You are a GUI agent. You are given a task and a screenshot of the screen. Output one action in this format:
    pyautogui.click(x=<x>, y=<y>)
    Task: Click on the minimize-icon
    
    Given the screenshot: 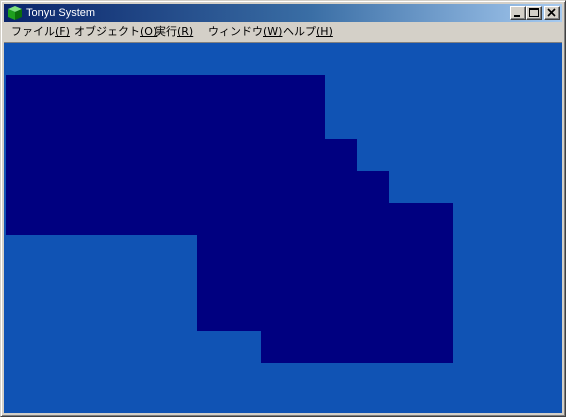 What is the action you would take?
    pyautogui.click(x=517, y=16)
    